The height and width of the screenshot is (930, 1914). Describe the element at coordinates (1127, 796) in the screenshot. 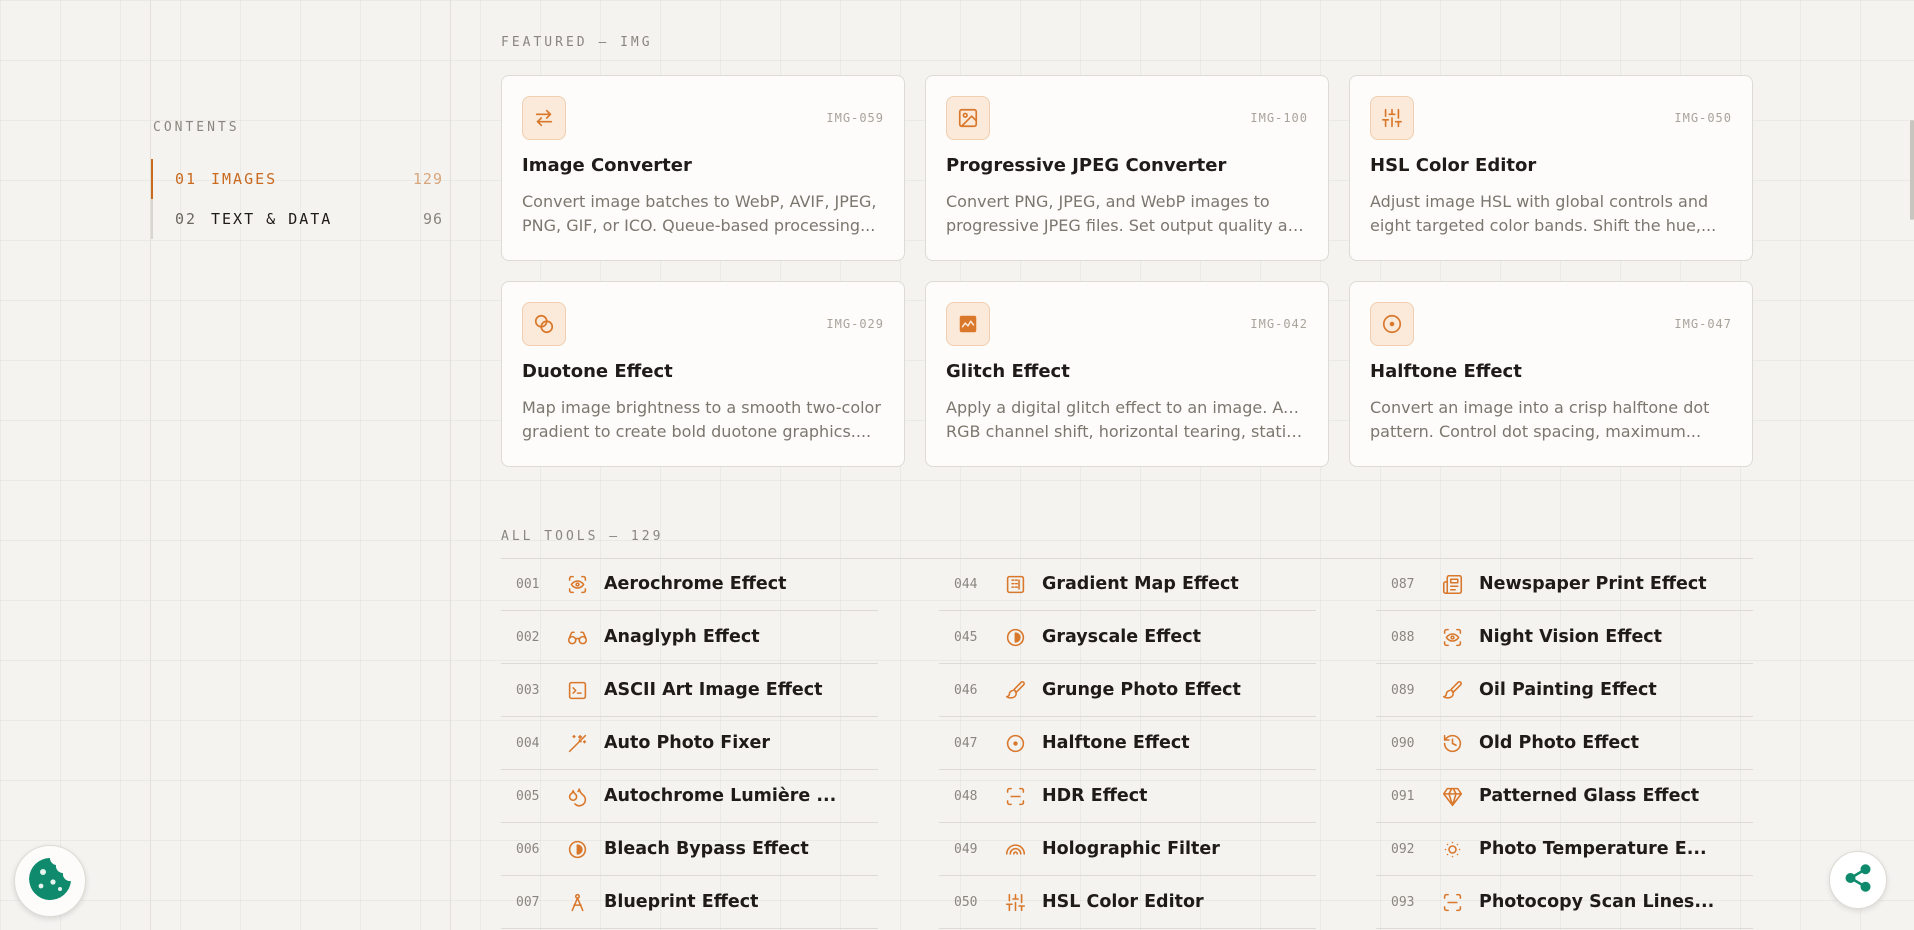

I see `tool-row: 048 HDR Effect` at that location.